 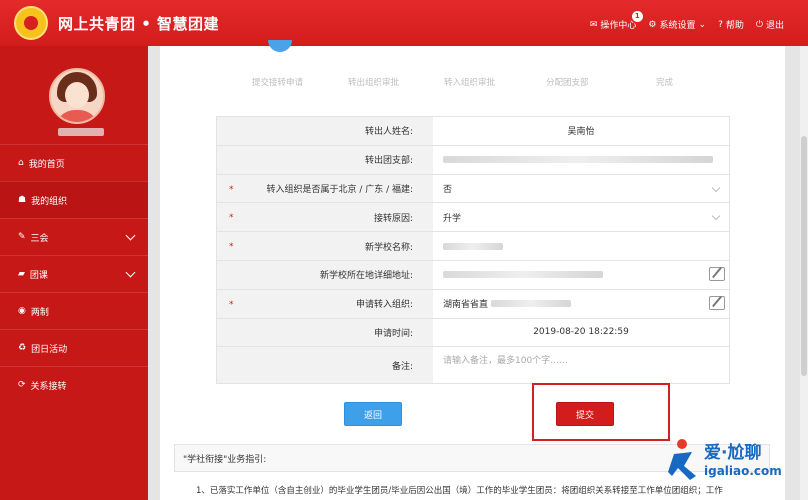 I want to click on power-icon: ⏻, so click(x=759, y=24).